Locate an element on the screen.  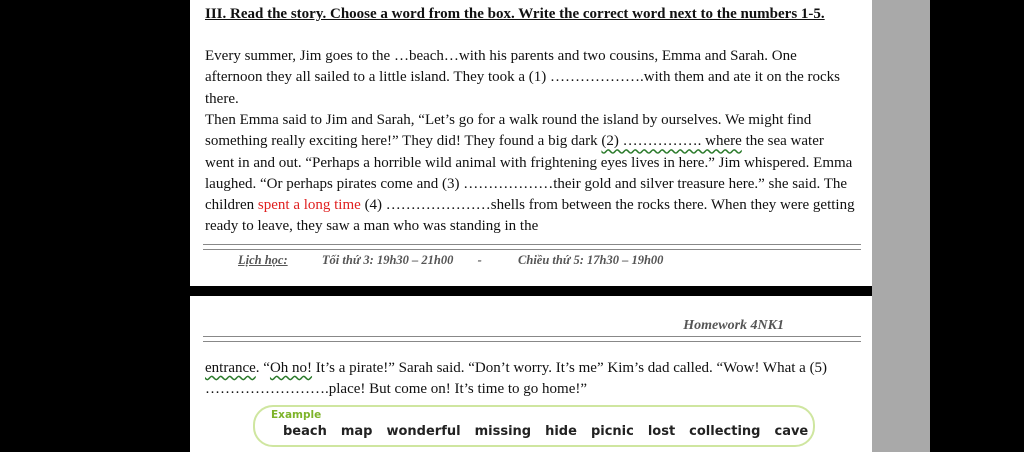
word-map: map is located at coordinates (356, 431).